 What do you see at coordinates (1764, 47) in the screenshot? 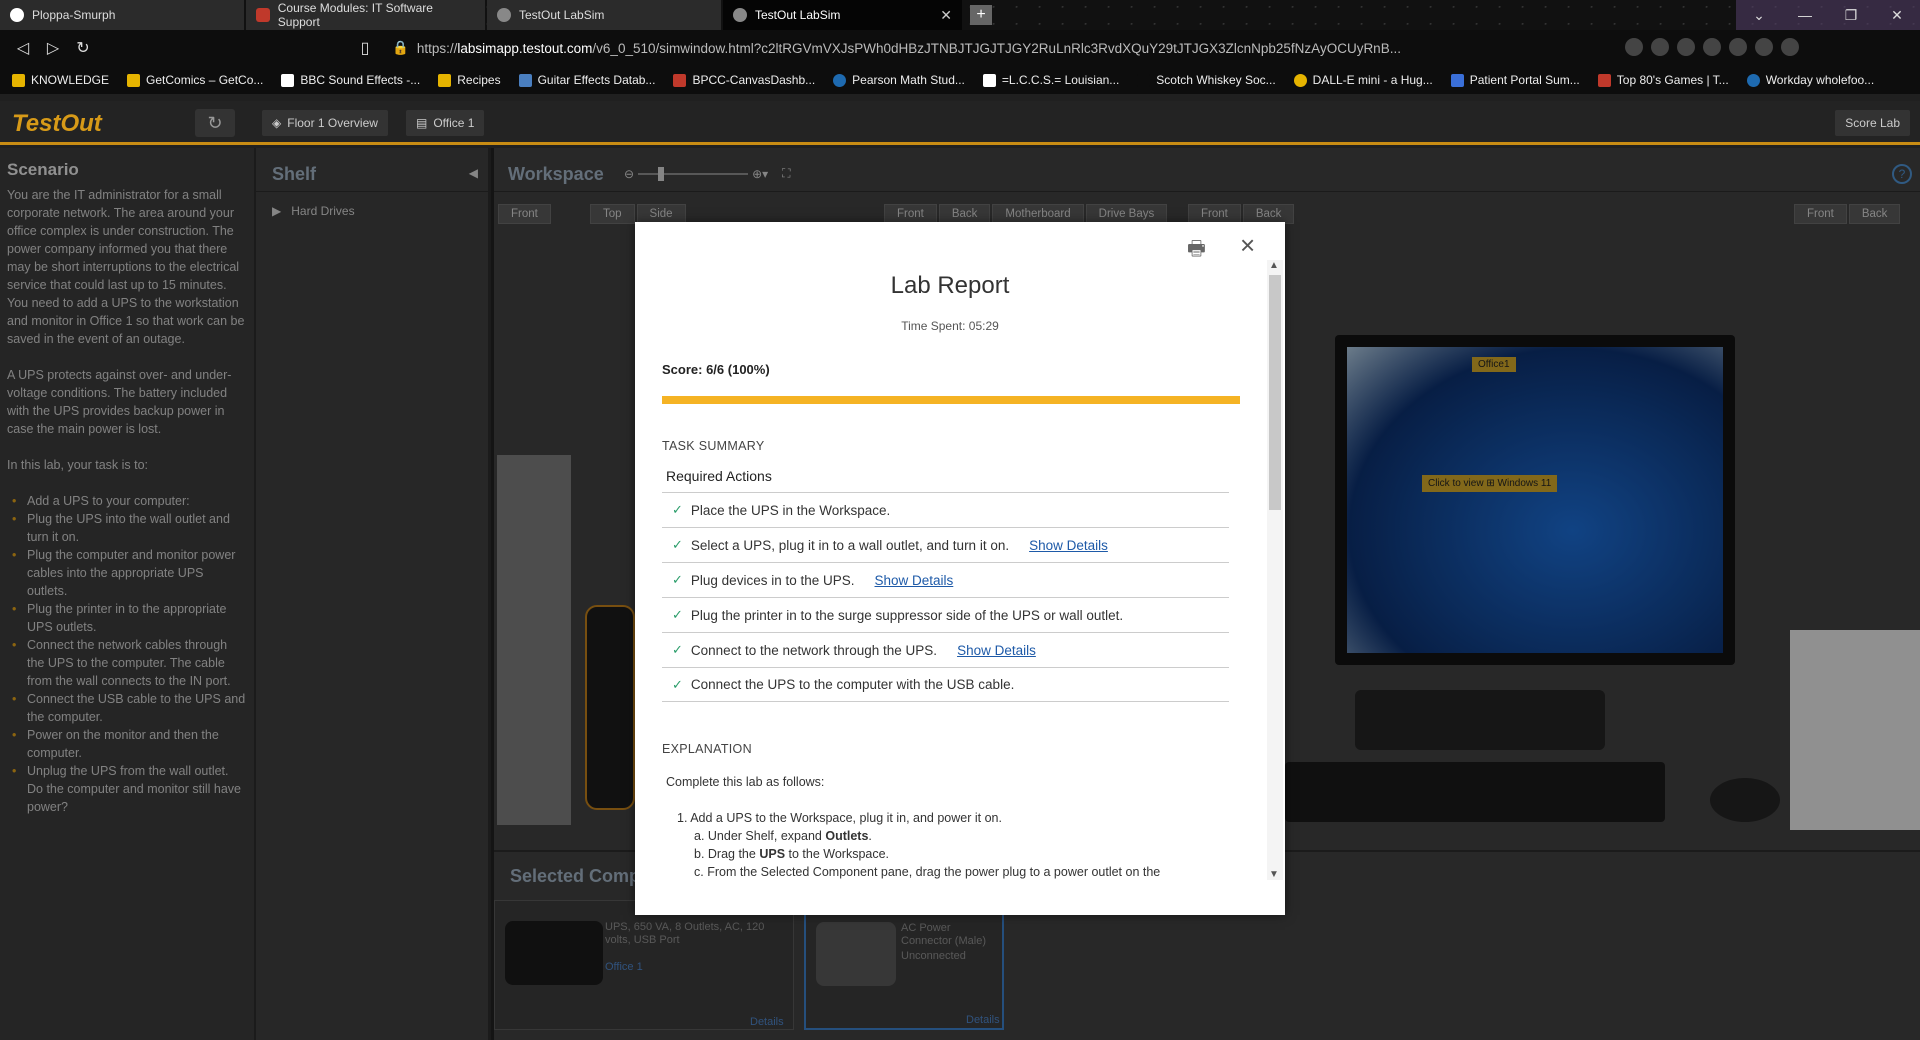
I see `puzzle-icon` at bounding box center [1764, 47].